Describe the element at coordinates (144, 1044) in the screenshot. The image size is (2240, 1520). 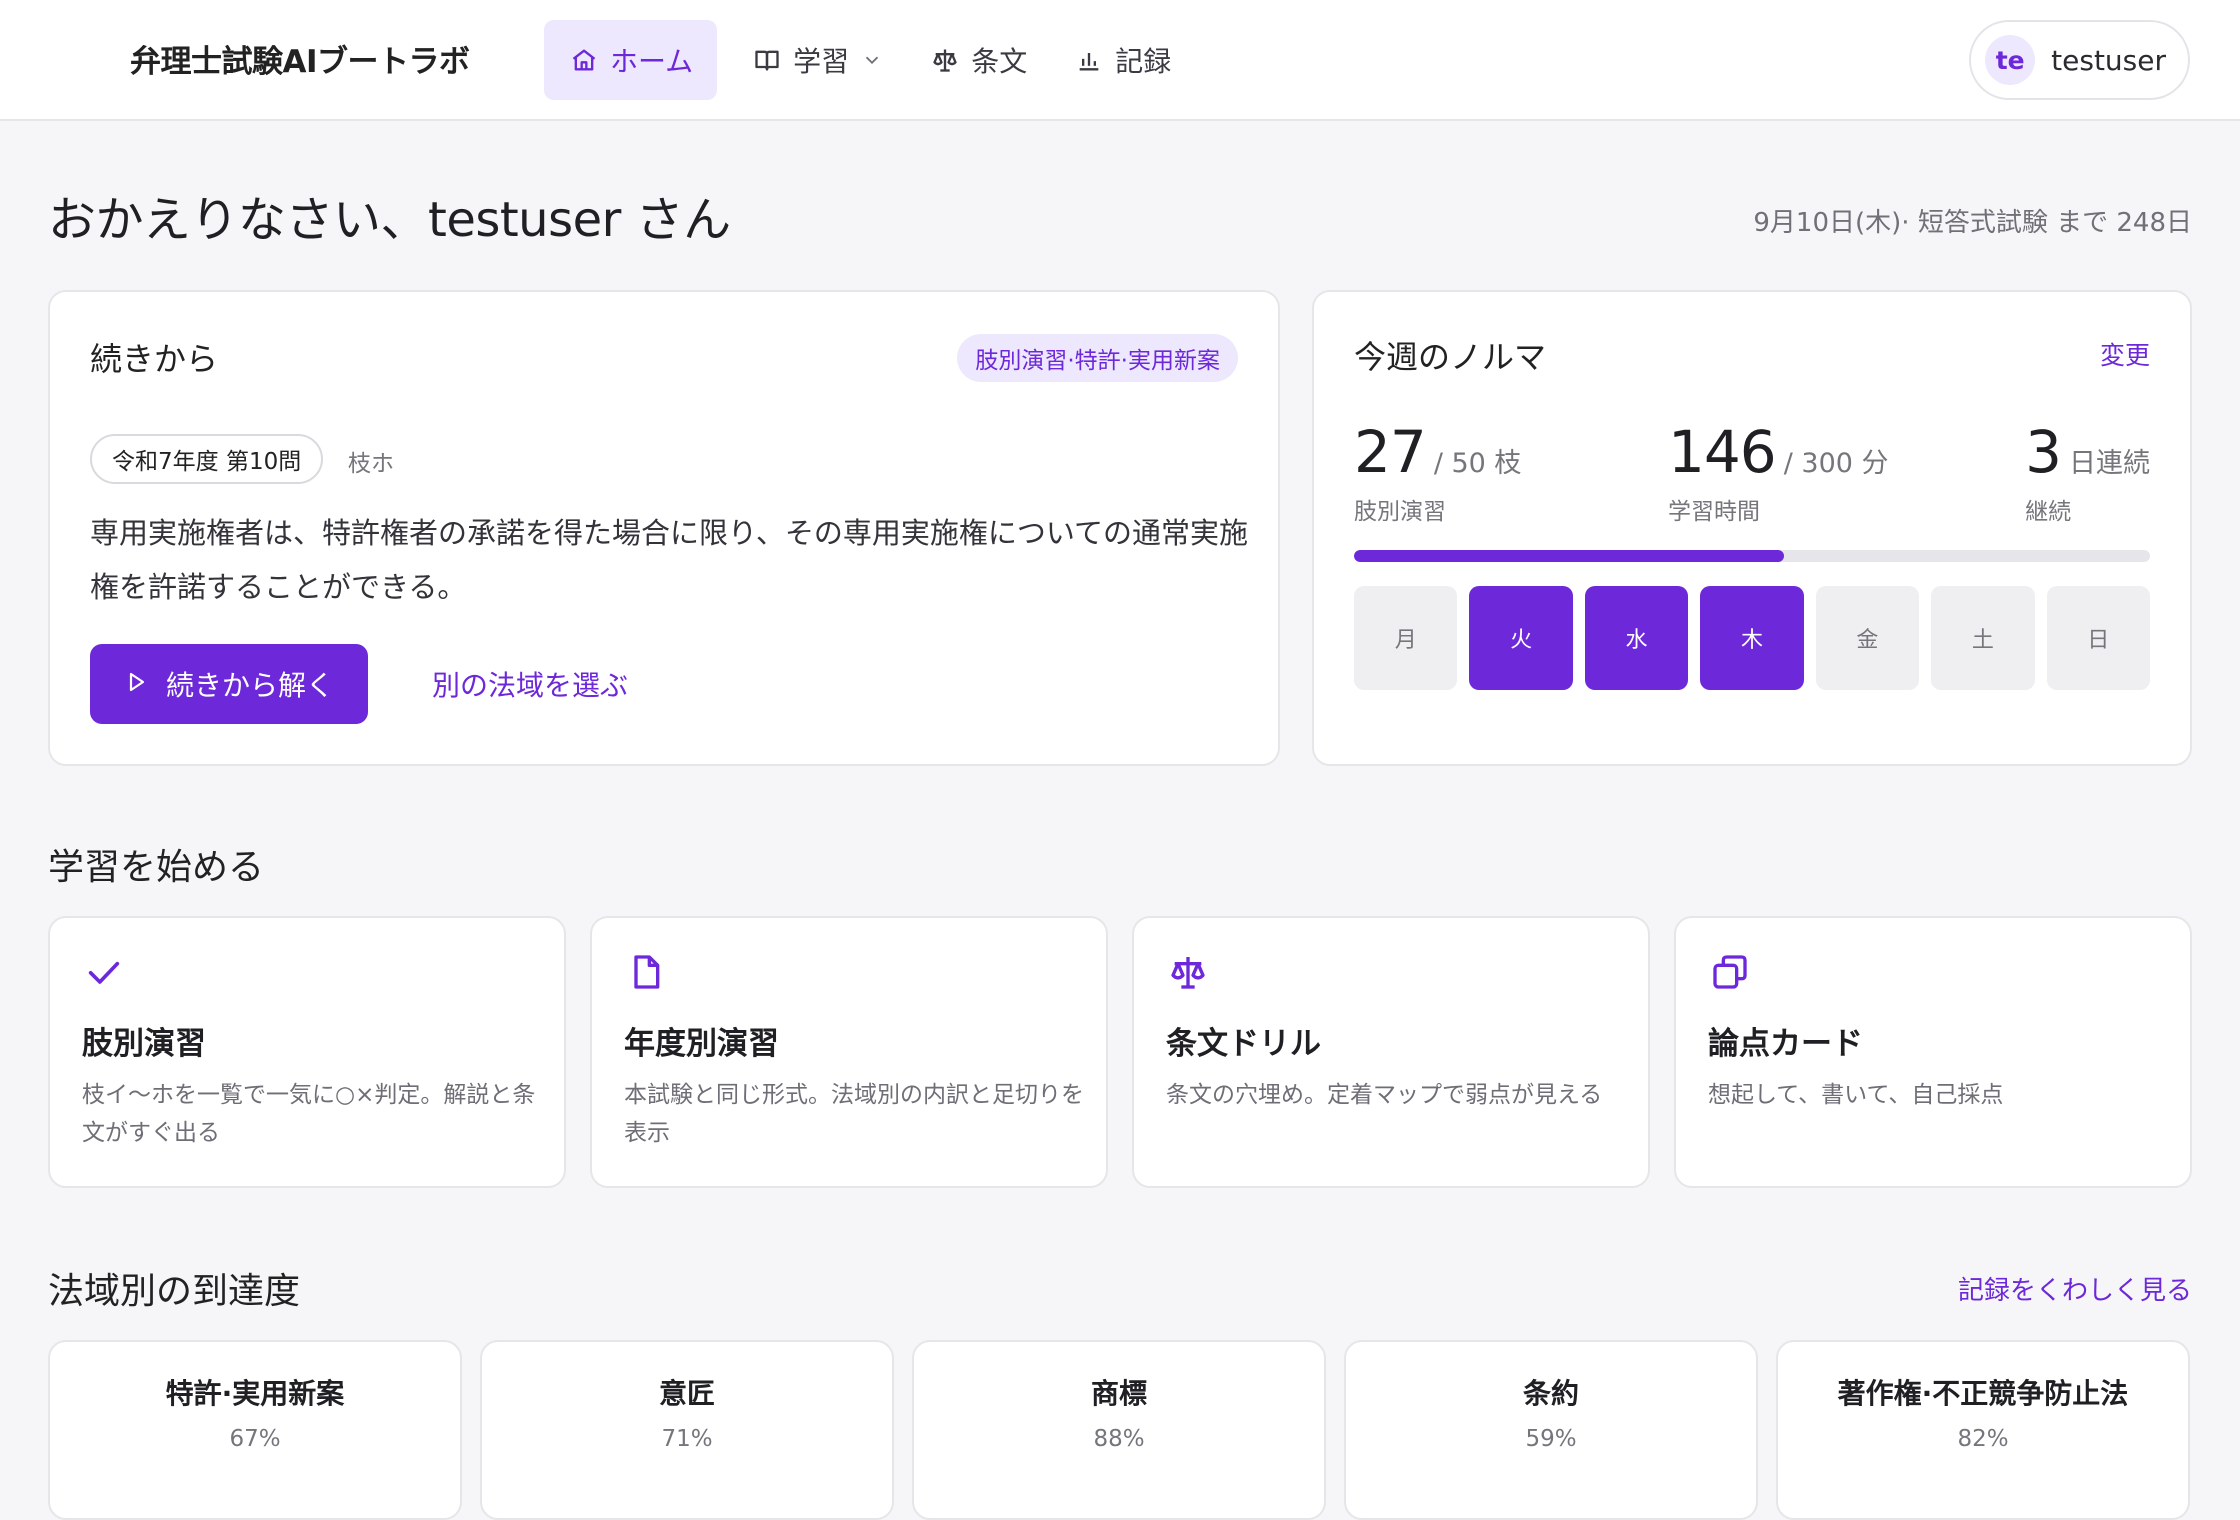
I see `learn-card-title: 肢別演習` at that location.